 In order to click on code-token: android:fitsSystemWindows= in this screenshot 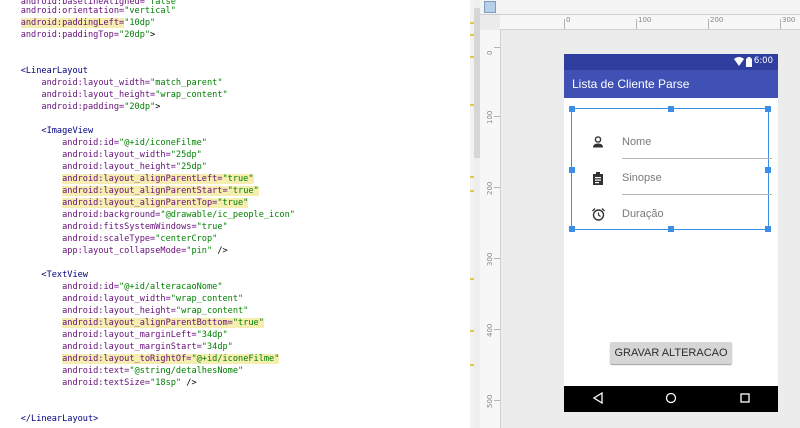, I will do `click(129, 227)`.